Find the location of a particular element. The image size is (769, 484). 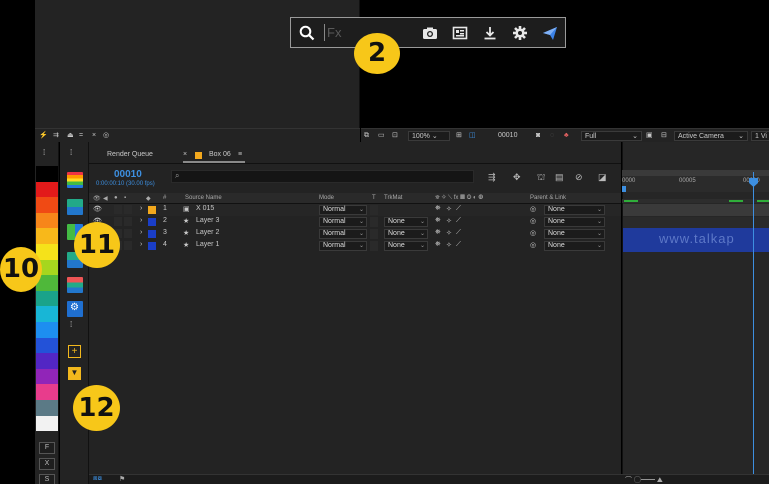

layers-tool-icon is located at coordinates (75, 207).